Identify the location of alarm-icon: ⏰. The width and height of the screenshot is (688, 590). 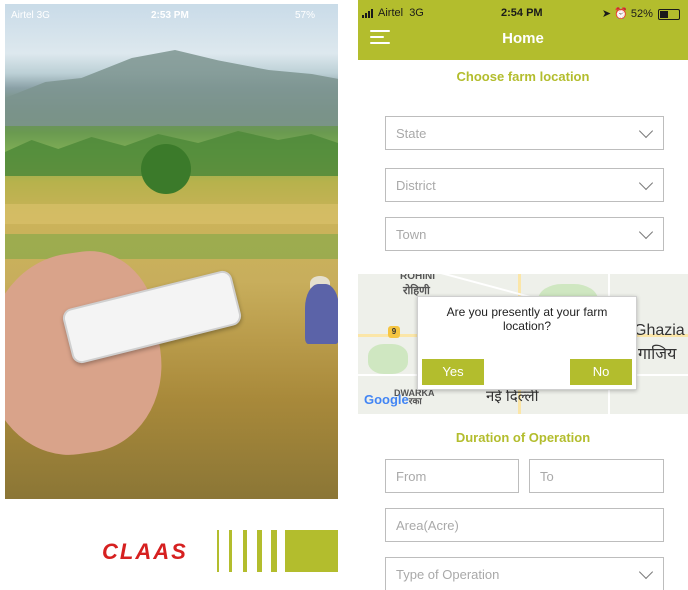
(621, 14).